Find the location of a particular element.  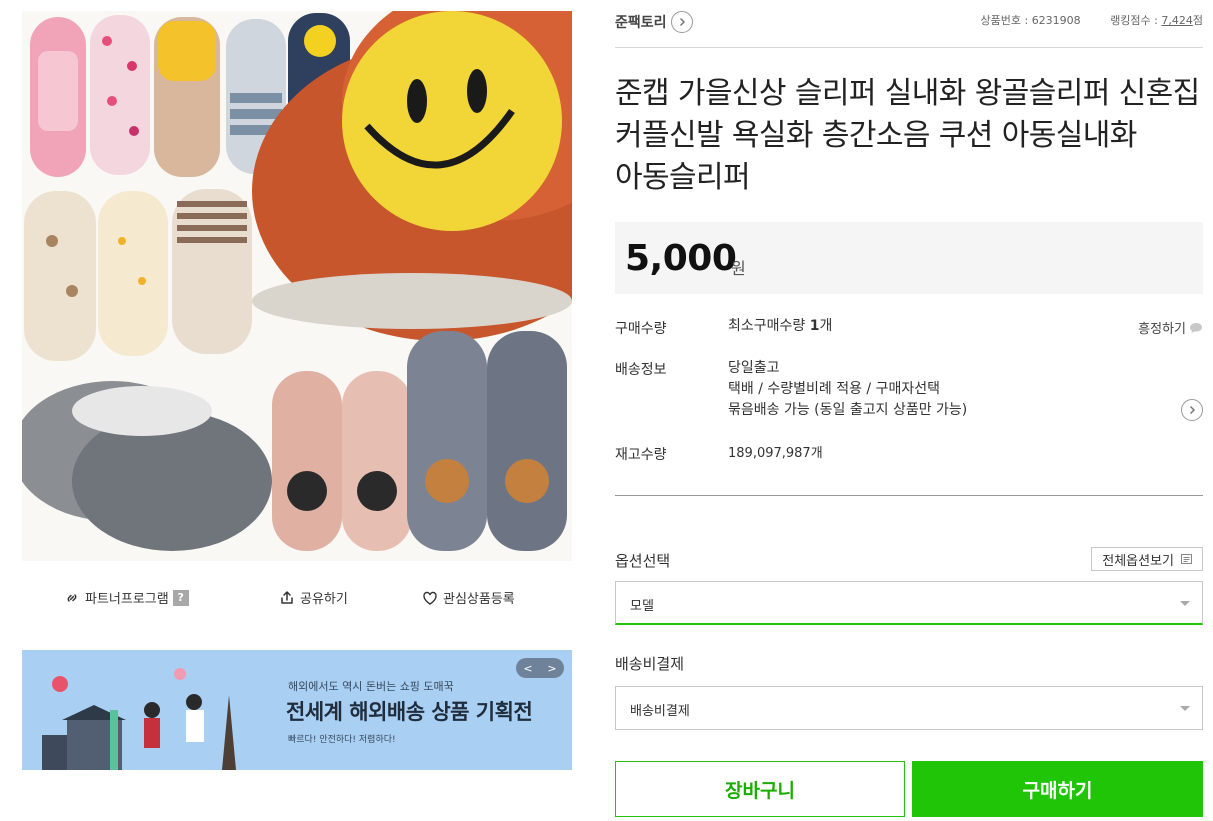

share-button: 공유하기 is located at coordinates (313, 597).